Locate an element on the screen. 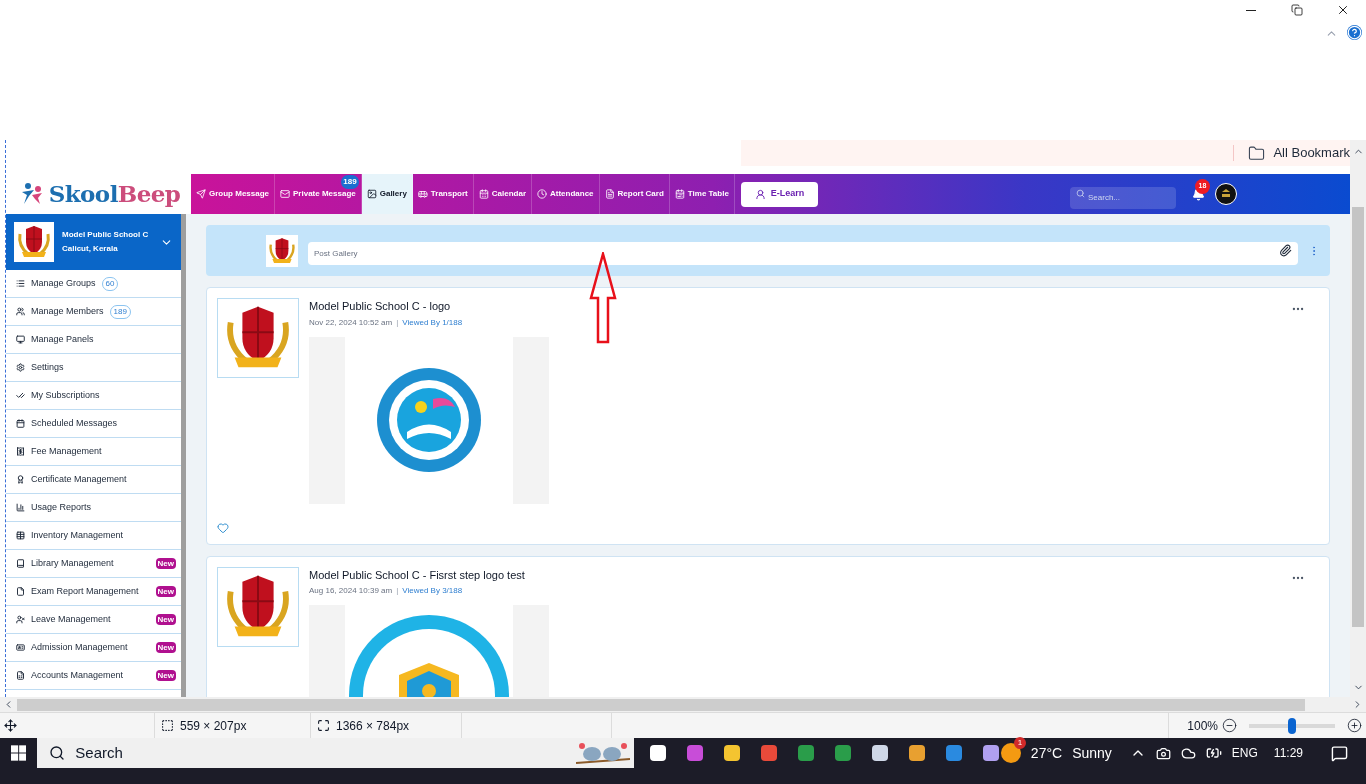 This screenshot has width=1366, height=784. search-label: Search is located at coordinates (99, 752).